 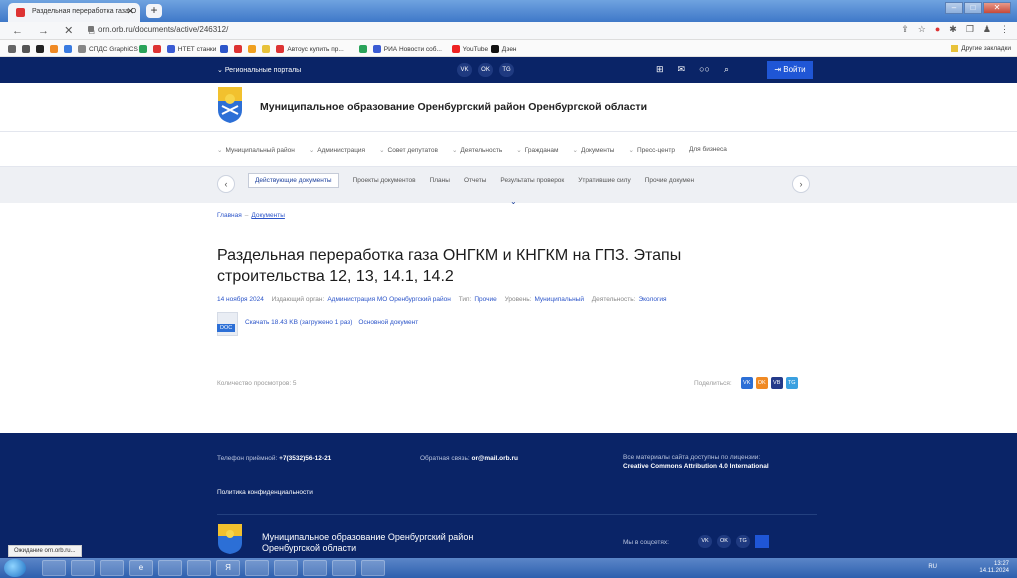 What do you see at coordinates (708, 150) in the screenshot?
I see `main-menu-item: Для бизнеса` at bounding box center [708, 150].